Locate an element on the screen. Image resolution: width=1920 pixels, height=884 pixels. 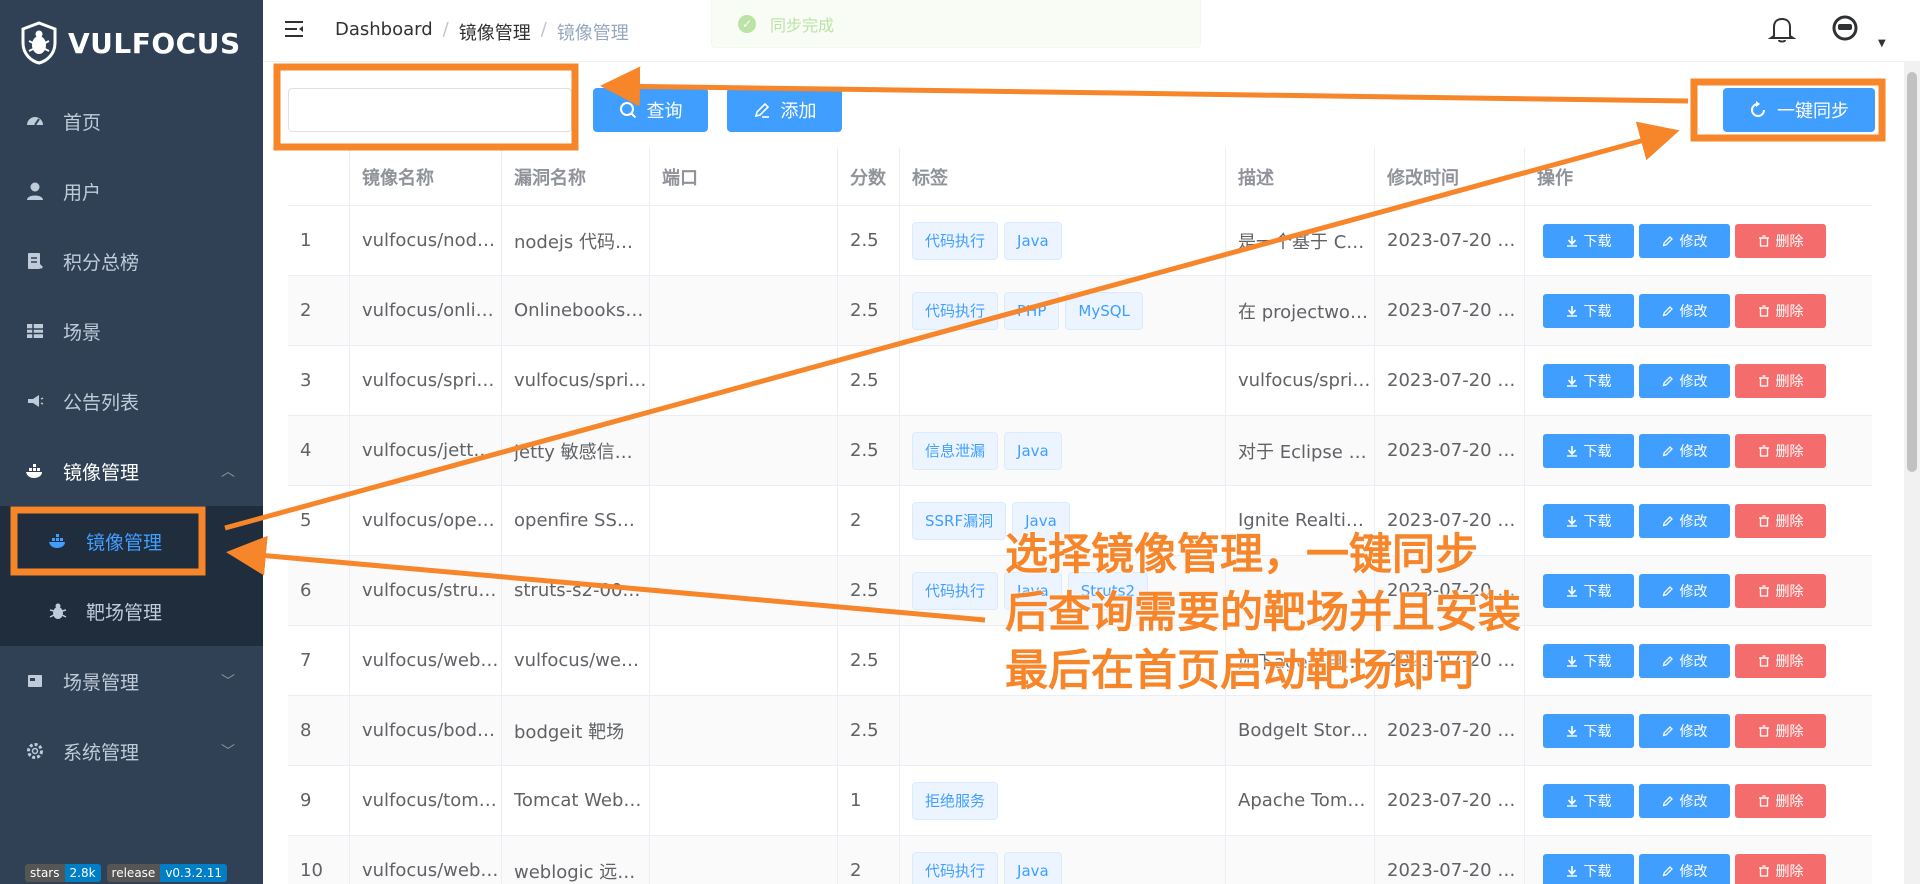
dashboard-icon is located at coordinates (35, 121).